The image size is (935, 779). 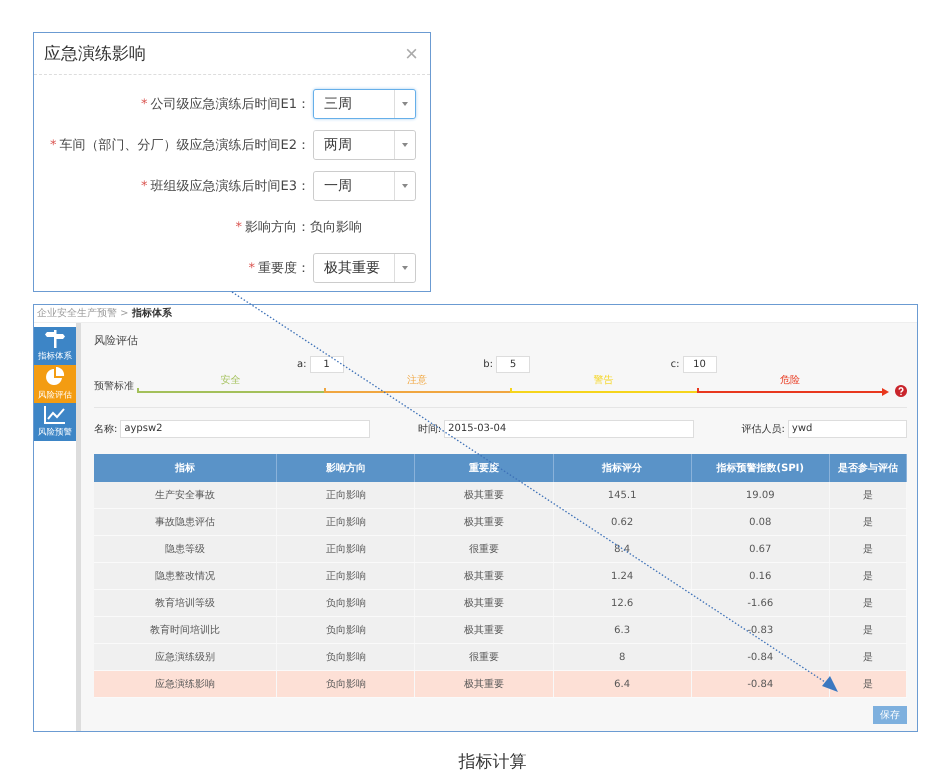 I want to click on column-header: 是否参与评估, so click(x=867, y=468).